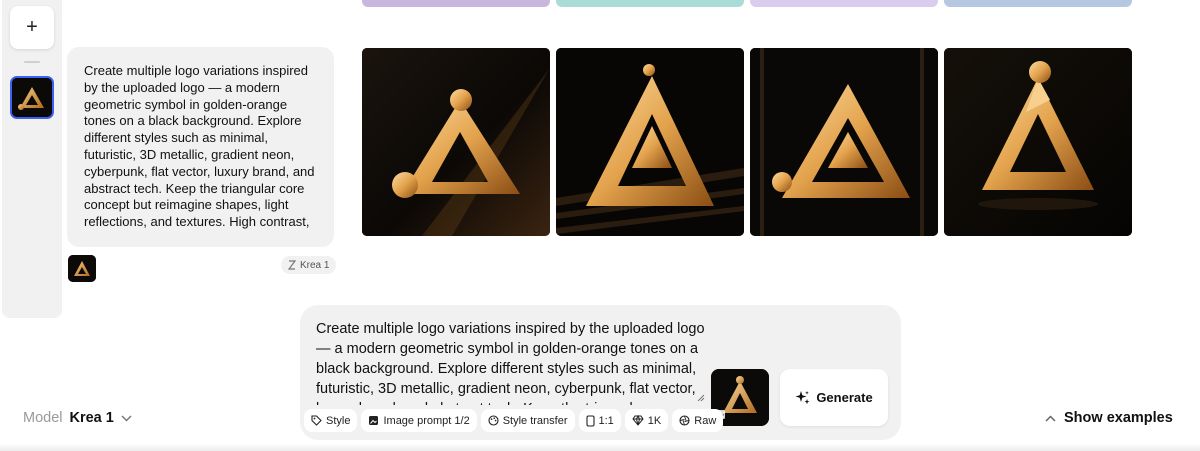 This screenshot has width=1200, height=451. Describe the element at coordinates (292, 265) in the screenshot. I see `model-icon` at that location.